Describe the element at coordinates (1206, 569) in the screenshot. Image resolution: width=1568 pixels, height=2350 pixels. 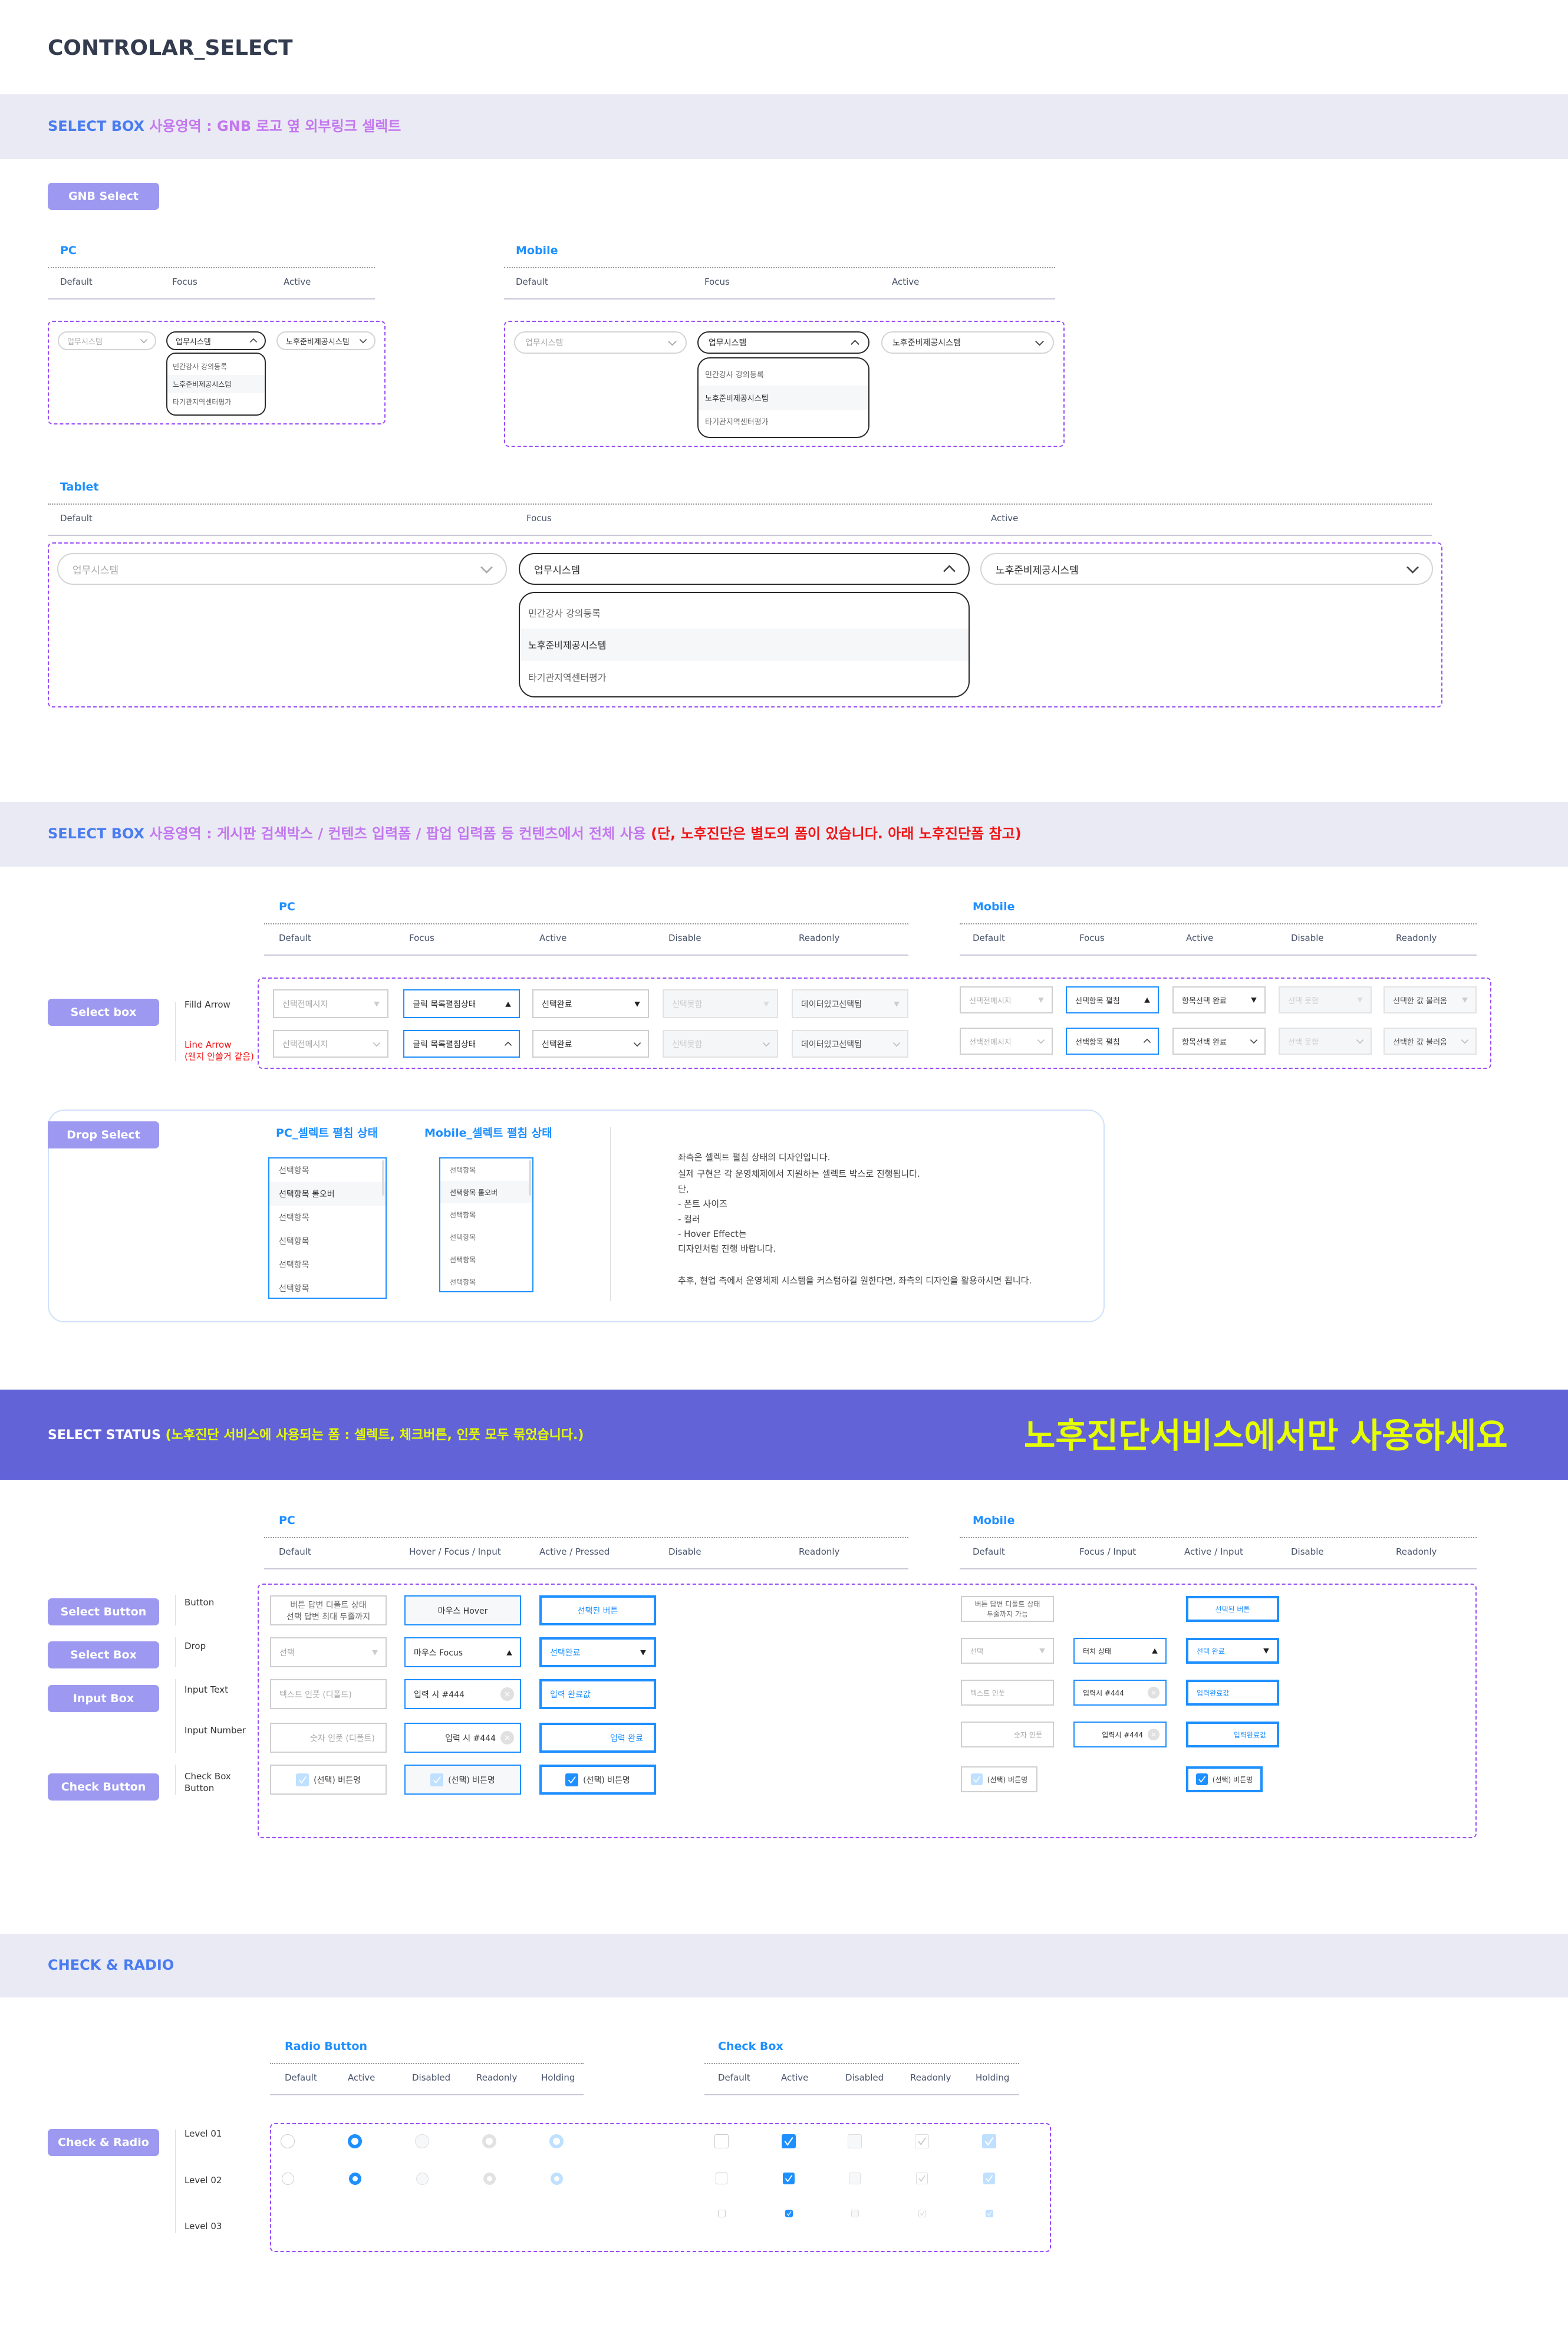
I see `gnb-tablet-select-active: 노후준비제공시스템` at that location.